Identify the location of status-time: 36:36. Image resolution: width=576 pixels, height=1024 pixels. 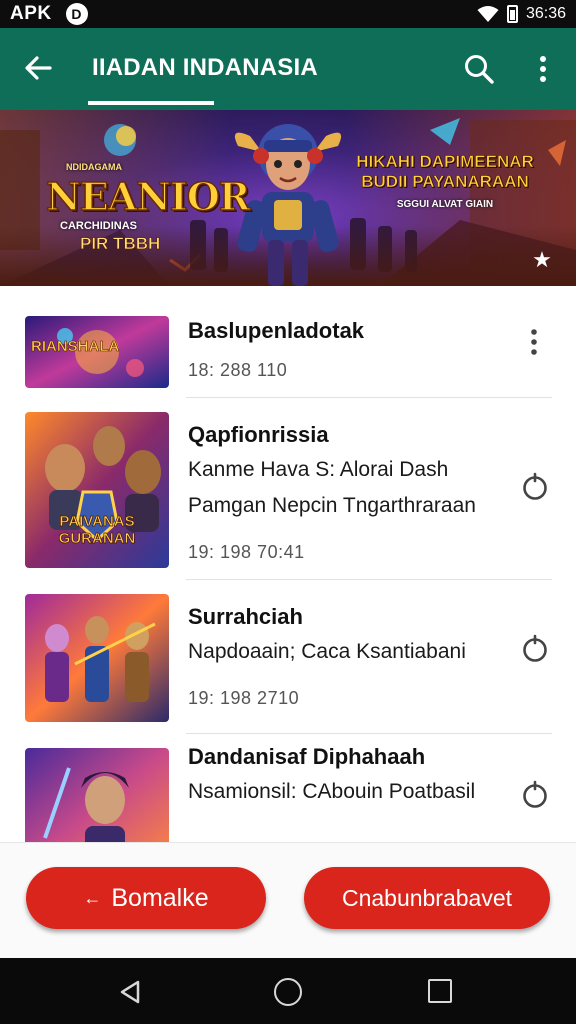
(545, 13).